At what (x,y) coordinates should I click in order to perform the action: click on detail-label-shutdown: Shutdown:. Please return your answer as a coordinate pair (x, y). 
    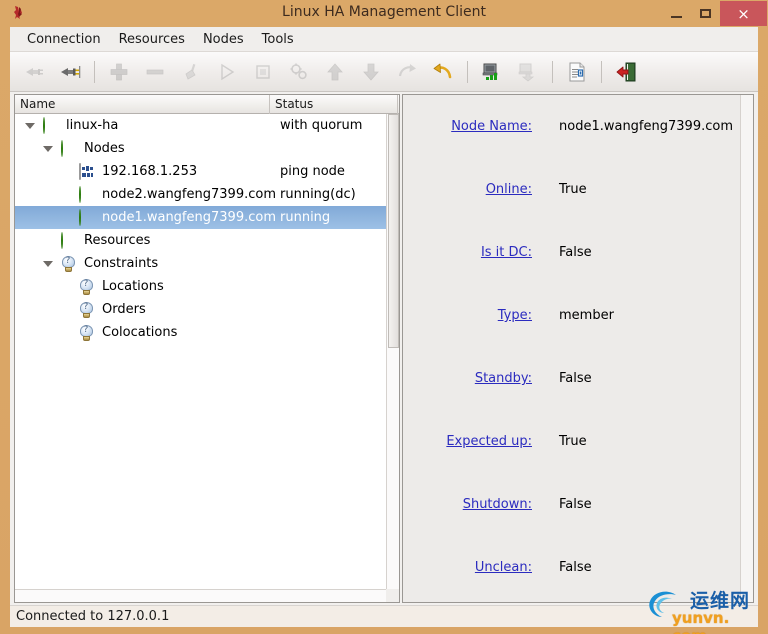
    Looking at the image, I should click on (467, 504).